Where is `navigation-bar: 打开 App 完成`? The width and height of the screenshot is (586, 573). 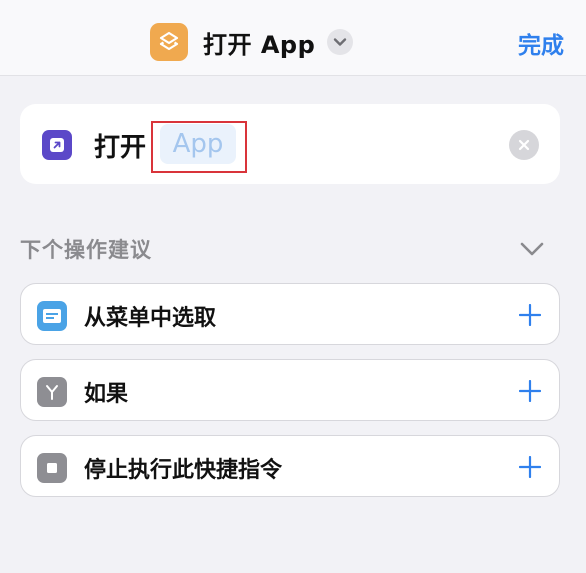
navigation-bar: 打开 App 完成 is located at coordinates (293, 38).